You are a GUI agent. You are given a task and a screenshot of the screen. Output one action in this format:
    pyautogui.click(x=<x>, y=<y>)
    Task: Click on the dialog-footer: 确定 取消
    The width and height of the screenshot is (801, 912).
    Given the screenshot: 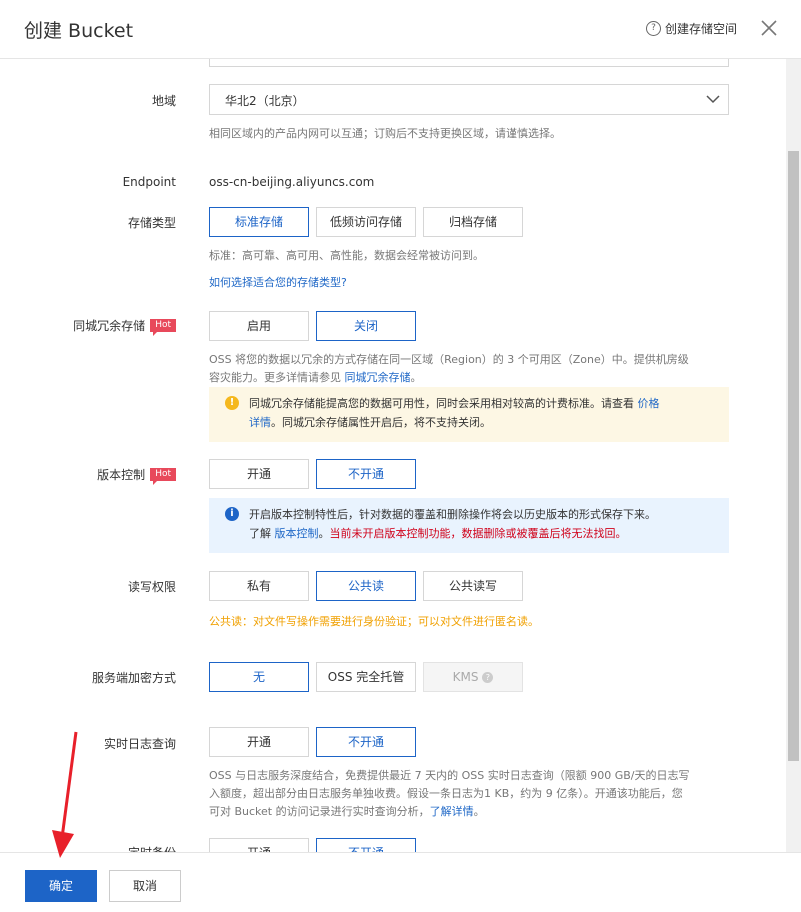 What is the action you would take?
    pyautogui.click(x=400, y=882)
    